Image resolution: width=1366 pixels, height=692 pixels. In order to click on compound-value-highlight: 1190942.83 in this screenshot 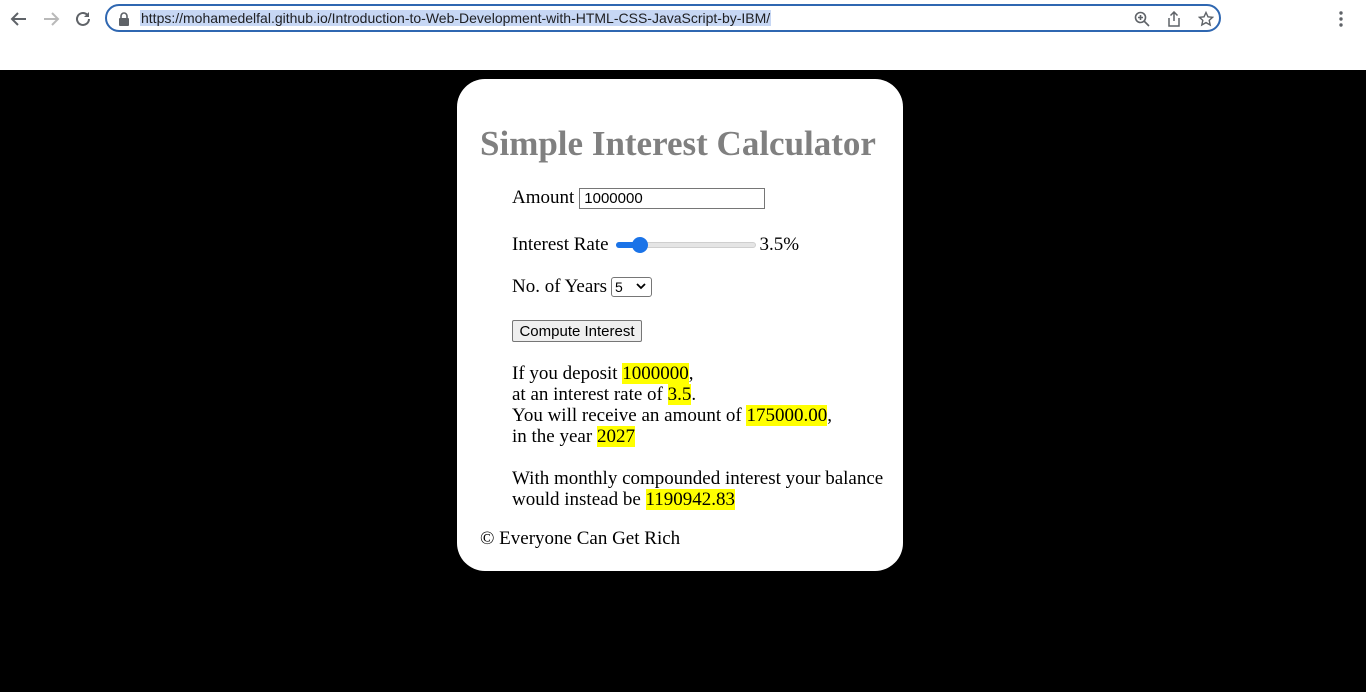, I will do `click(690, 499)`.